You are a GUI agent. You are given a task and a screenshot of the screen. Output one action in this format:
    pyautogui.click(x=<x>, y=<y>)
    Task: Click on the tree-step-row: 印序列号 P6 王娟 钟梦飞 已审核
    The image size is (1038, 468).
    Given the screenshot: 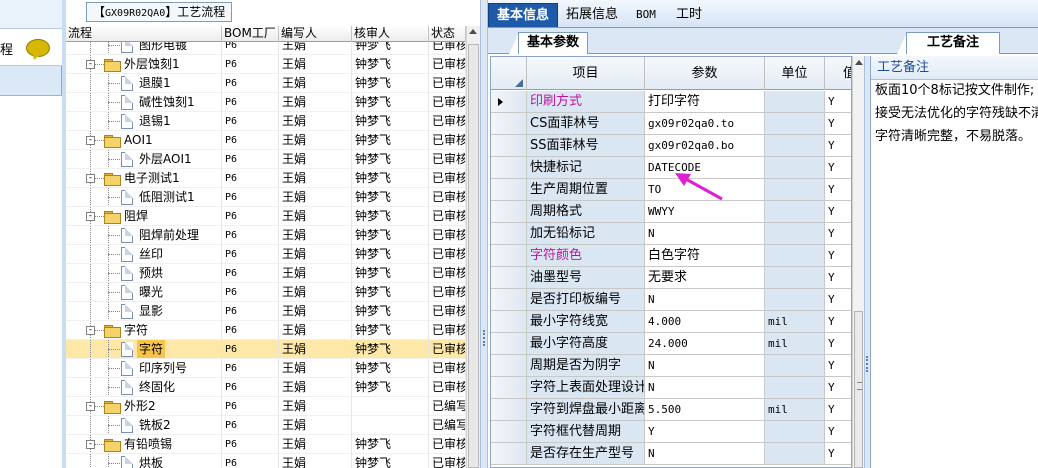 What is the action you would take?
    pyautogui.click(x=266, y=368)
    